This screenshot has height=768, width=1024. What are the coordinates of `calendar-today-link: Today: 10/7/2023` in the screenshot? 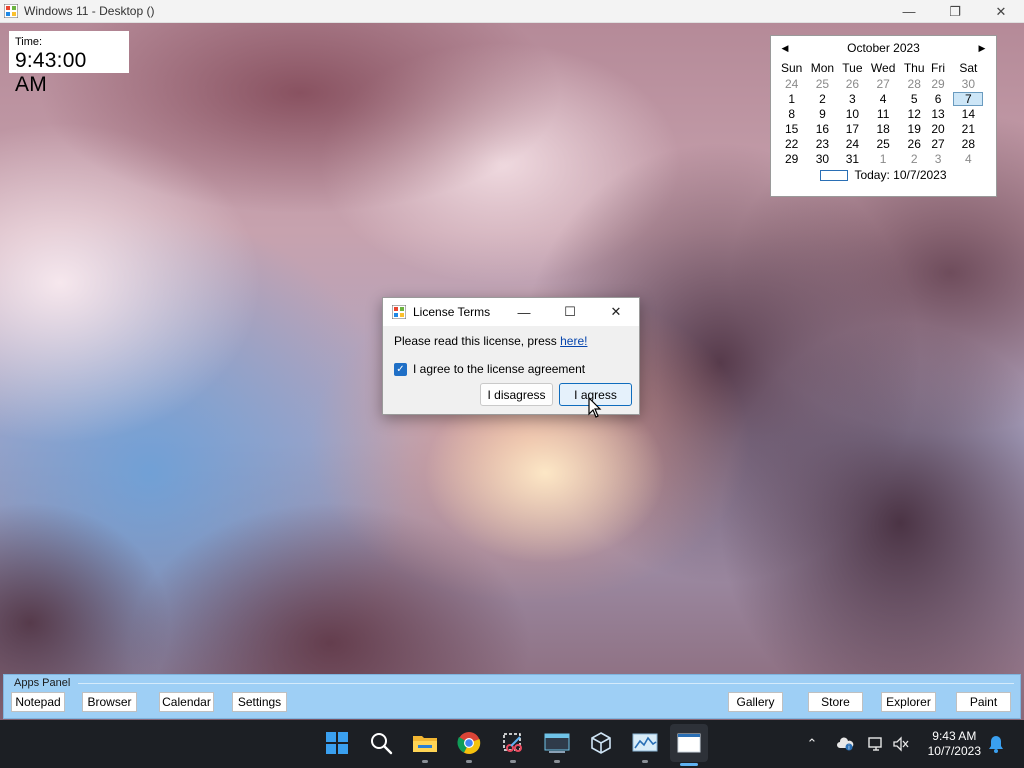 It's located at (883, 175).